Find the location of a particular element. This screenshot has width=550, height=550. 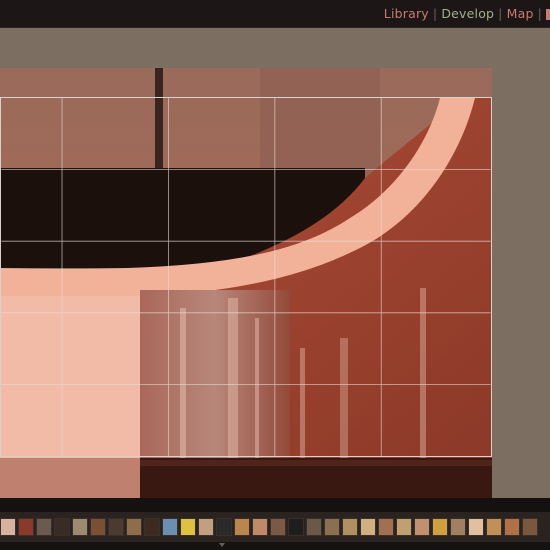

filmstrip-bottom-bar is located at coordinates (275, 546).